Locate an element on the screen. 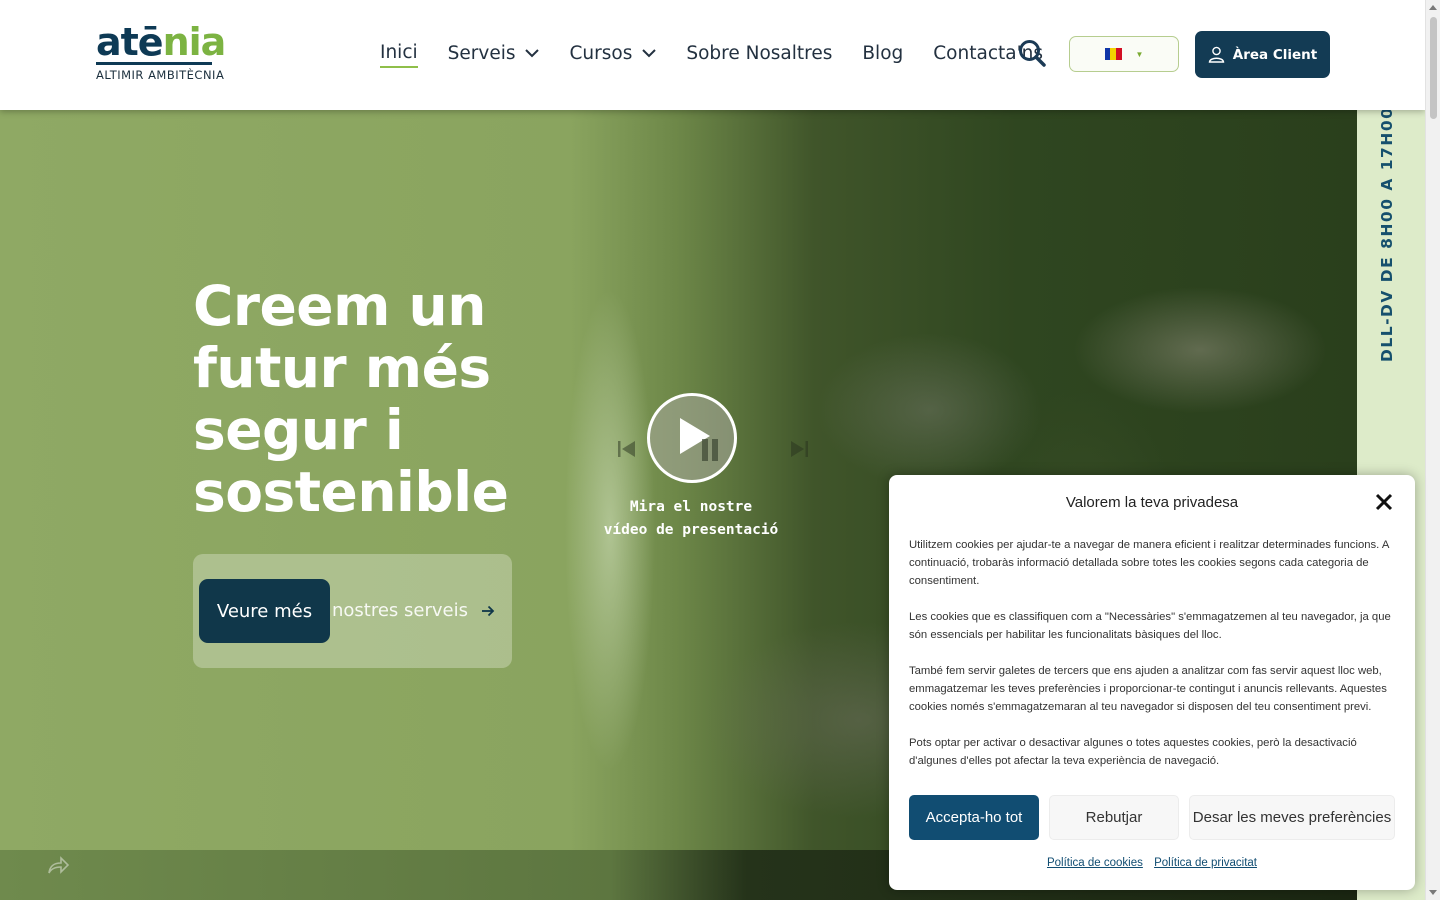 This screenshot has width=1440, height=900. video-caption: Mira el nostre vídeo de presentació is located at coordinates (691, 519).